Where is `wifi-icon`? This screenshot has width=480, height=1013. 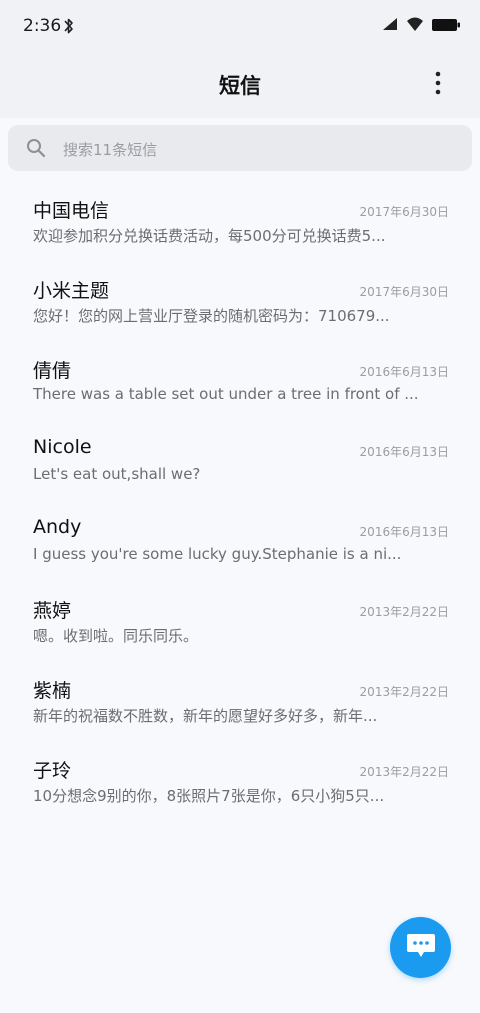
wifi-icon is located at coordinates (415, 26).